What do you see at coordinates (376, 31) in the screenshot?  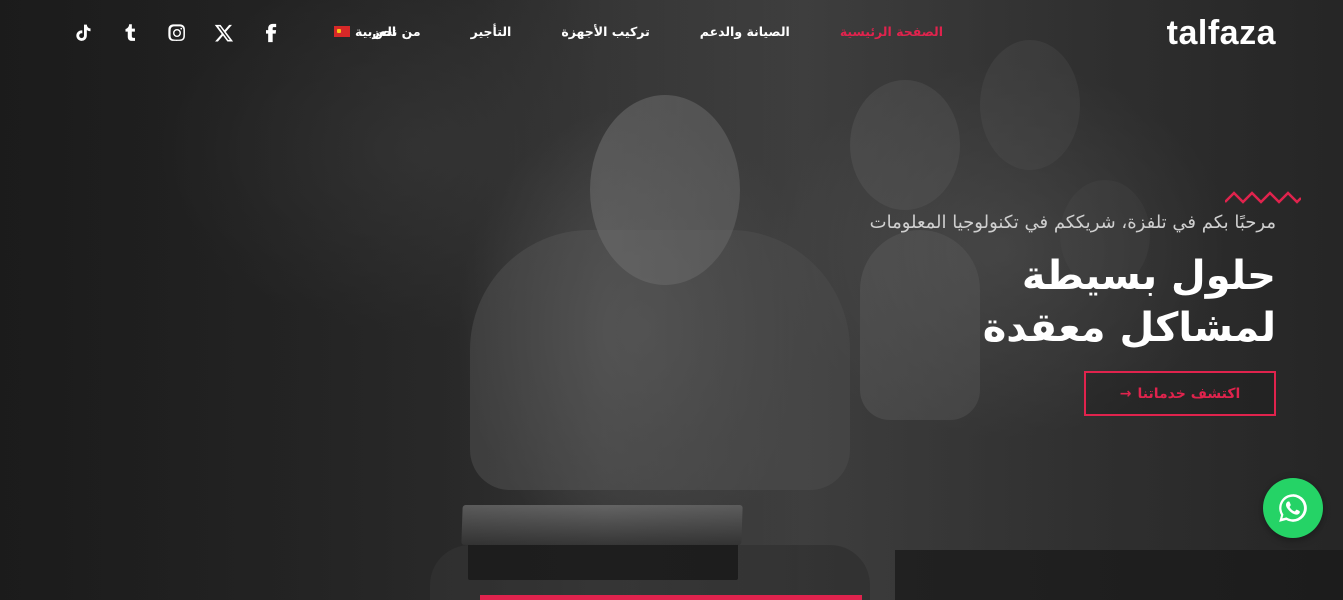 I see `language-label: العربية` at bounding box center [376, 31].